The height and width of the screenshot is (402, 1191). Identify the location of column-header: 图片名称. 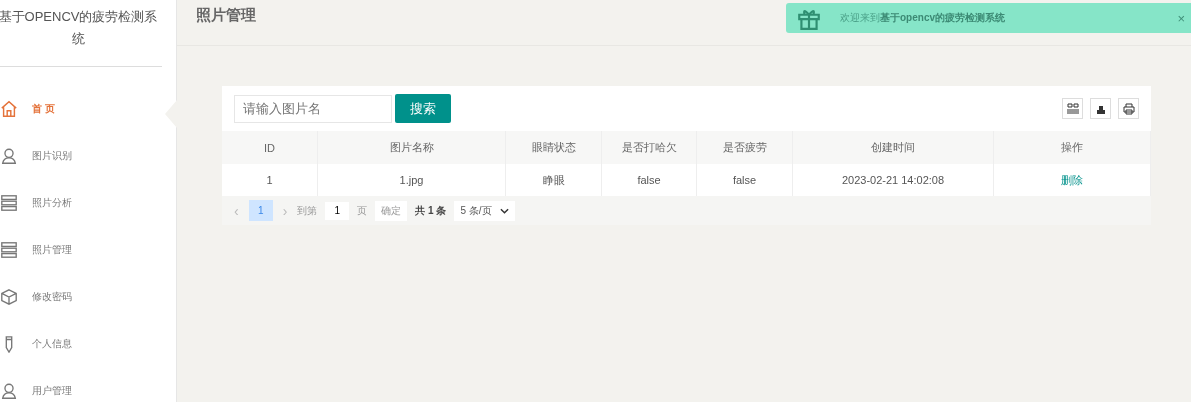
(411, 147).